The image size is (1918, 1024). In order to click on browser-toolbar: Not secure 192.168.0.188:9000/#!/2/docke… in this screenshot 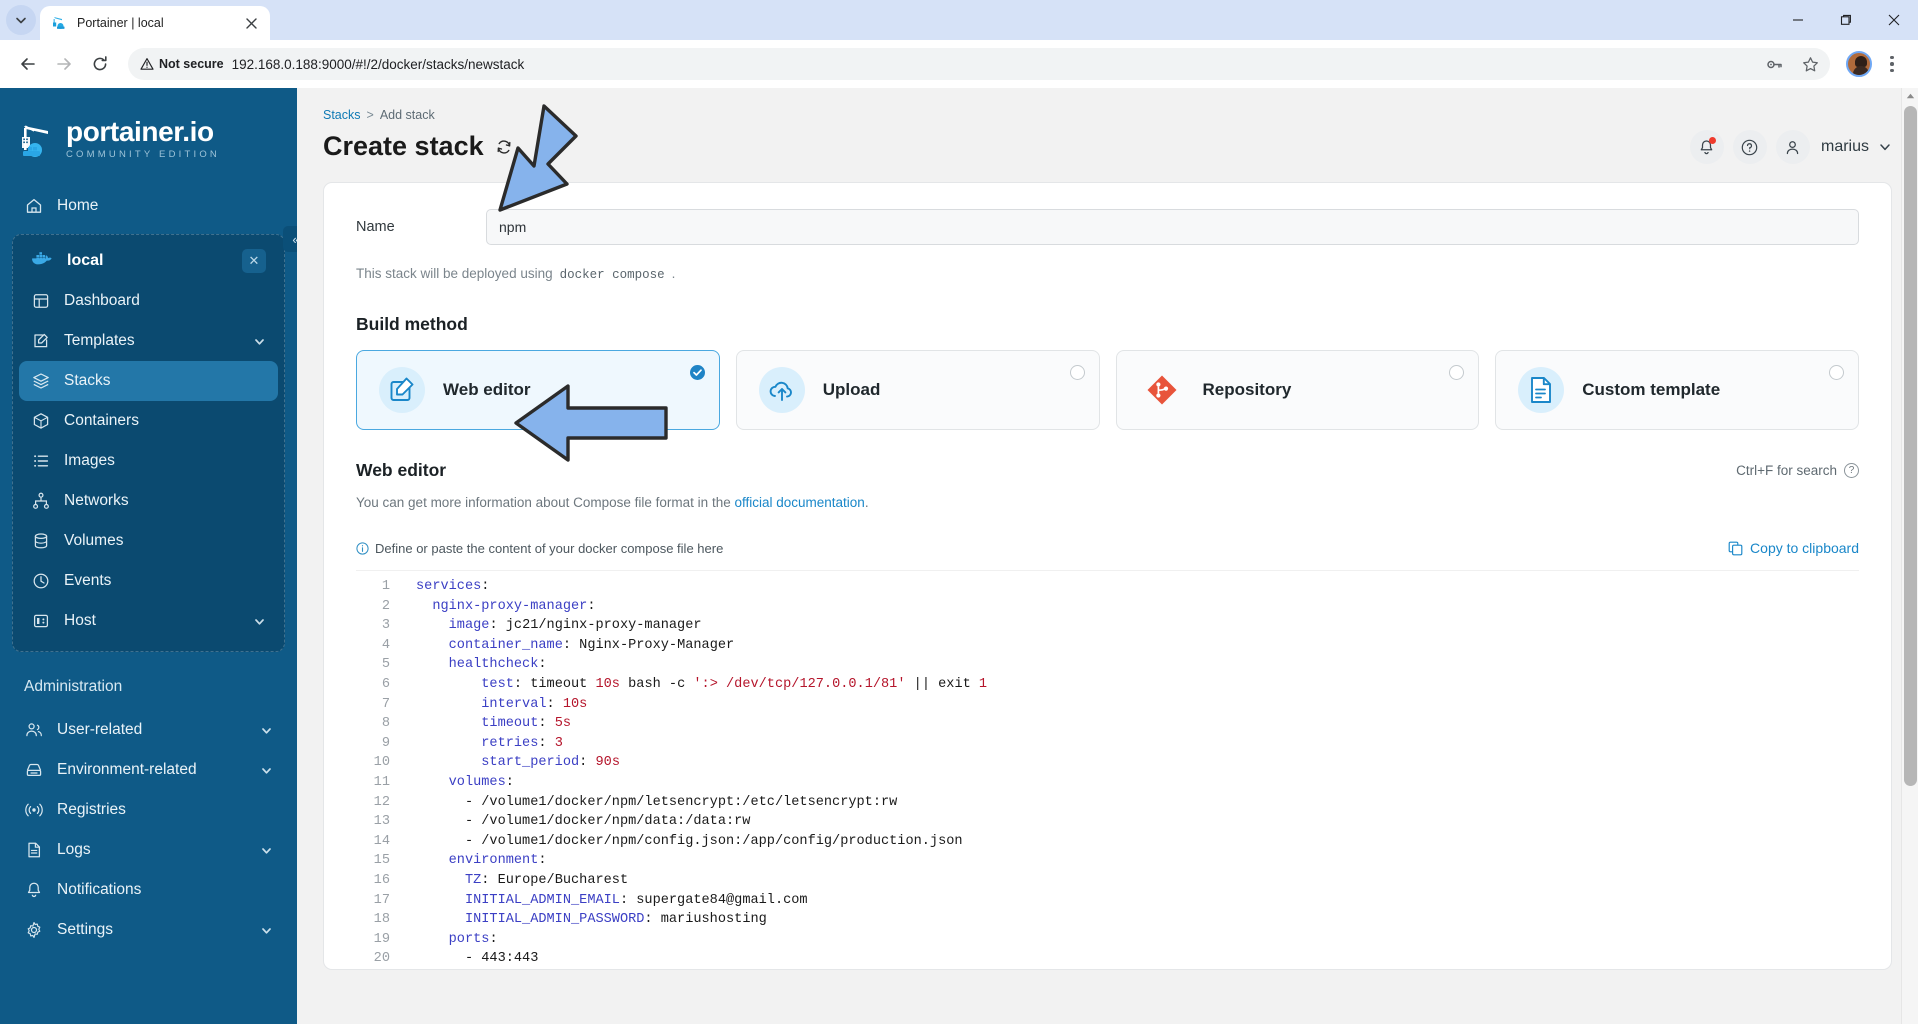, I will do `click(959, 64)`.